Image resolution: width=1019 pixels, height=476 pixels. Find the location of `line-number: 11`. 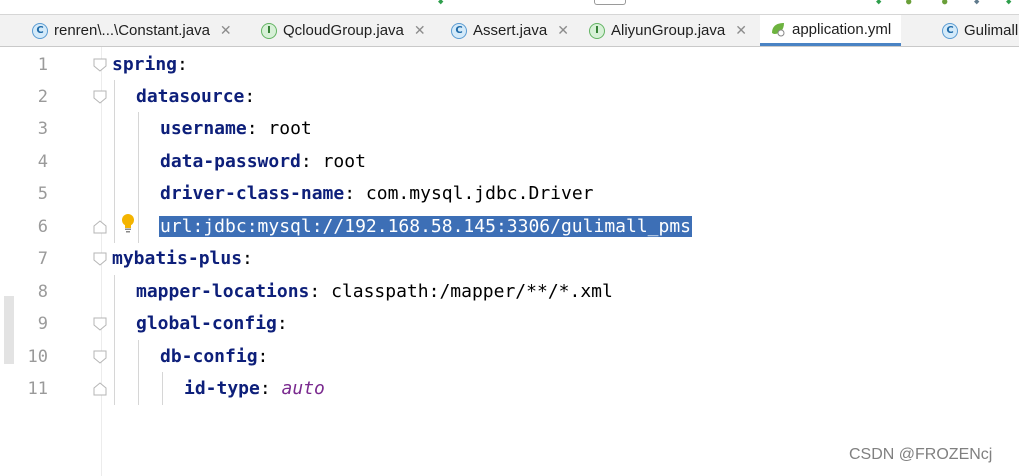

line-number: 11 is located at coordinates (37, 389).